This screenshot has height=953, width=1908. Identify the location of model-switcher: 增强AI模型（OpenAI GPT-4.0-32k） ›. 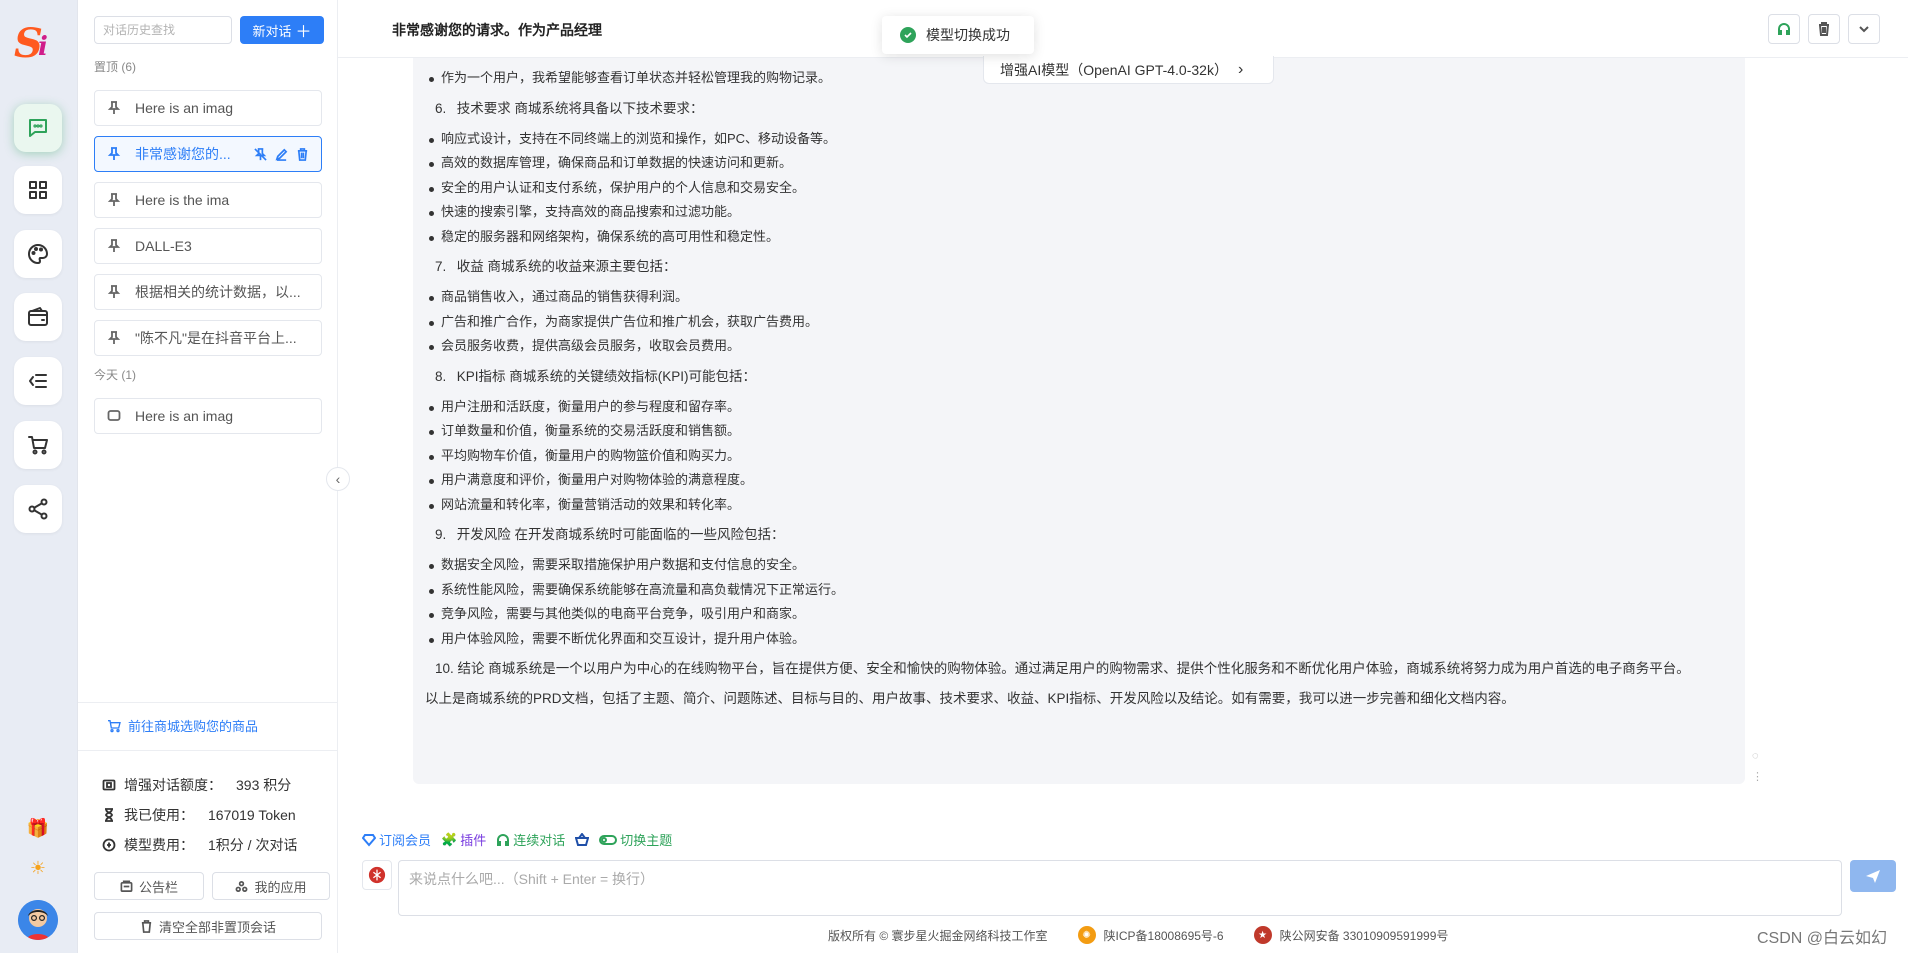
(1128, 70).